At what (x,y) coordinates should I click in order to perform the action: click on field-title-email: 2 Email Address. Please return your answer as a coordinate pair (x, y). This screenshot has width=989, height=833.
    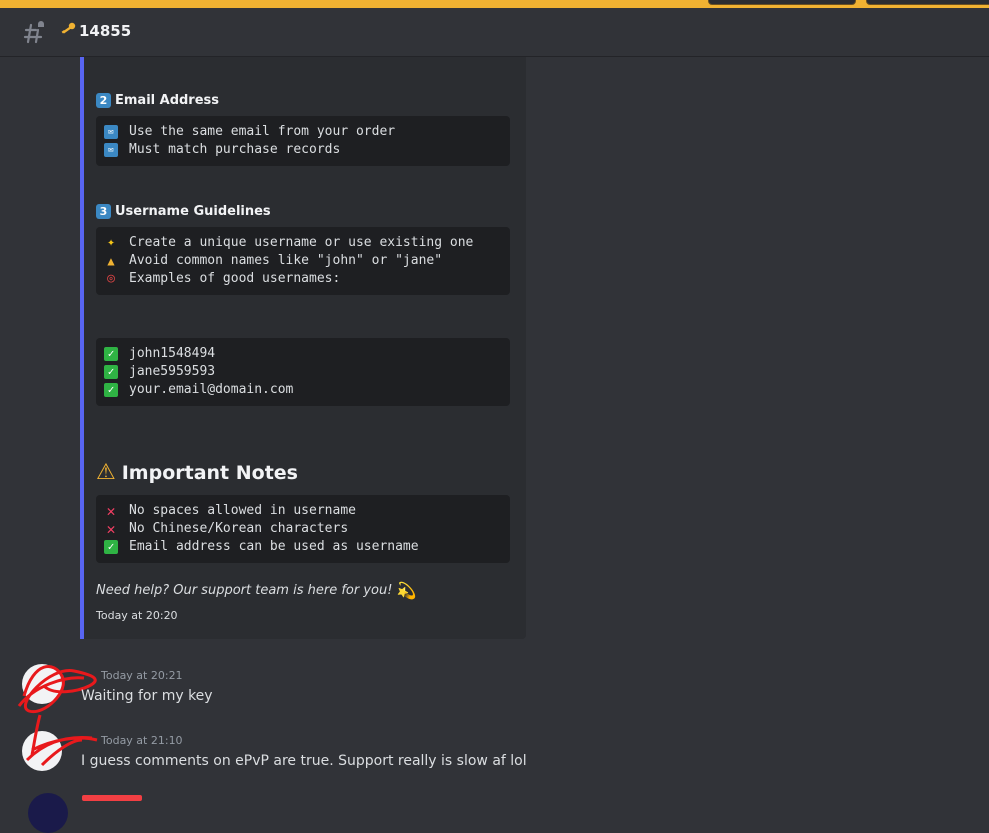
    Looking at the image, I should click on (157, 100).